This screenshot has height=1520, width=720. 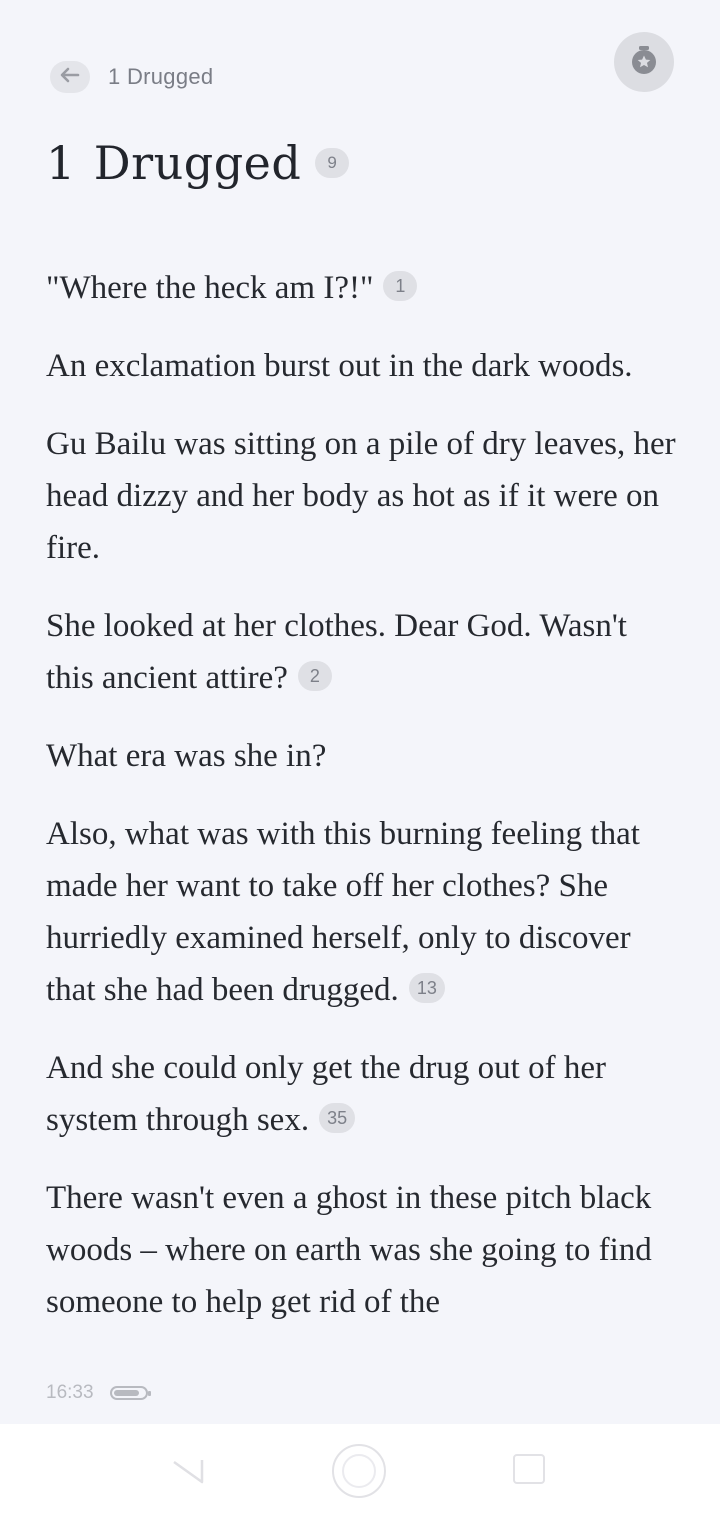 I want to click on nav-home-circle-icon, so click(x=359, y=1471).